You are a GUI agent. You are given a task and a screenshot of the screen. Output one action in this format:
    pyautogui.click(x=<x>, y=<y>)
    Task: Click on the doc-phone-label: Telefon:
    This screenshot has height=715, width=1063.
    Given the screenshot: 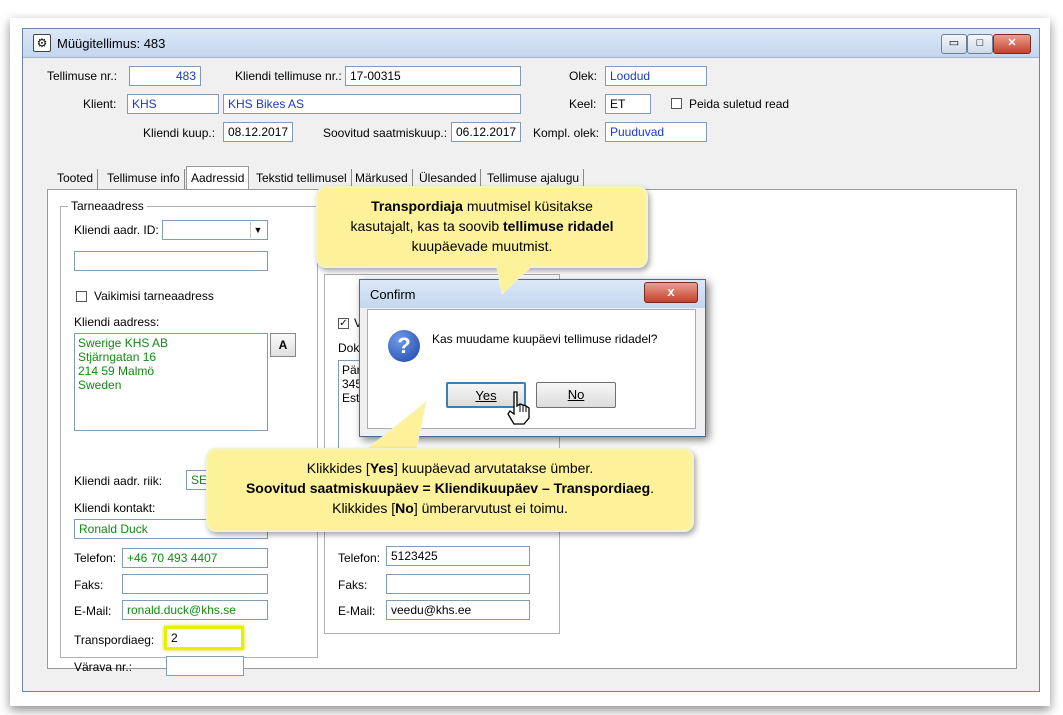 What is the action you would take?
    pyautogui.click(x=359, y=558)
    